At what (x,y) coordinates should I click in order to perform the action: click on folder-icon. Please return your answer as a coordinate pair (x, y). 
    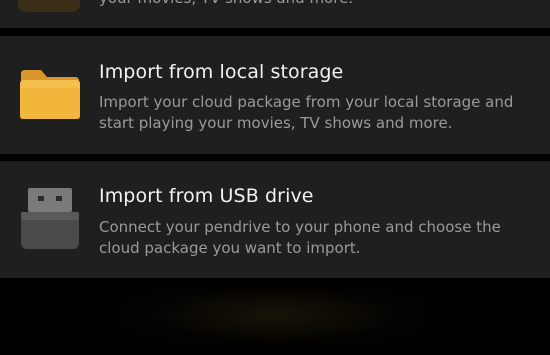
    Looking at the image, I should click on (50, 94).